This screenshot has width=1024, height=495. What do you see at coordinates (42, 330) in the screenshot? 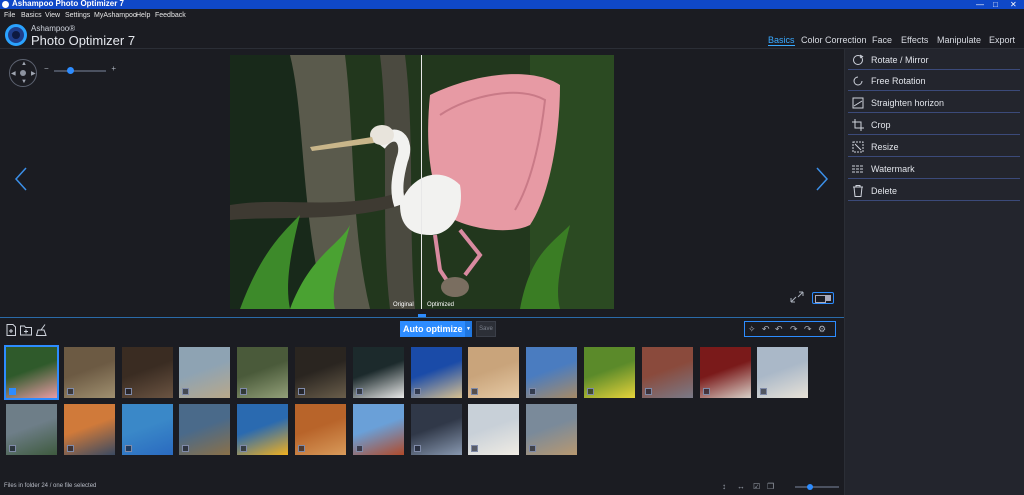
I see `clear-broom-icon` at bounding box center [42, 330].